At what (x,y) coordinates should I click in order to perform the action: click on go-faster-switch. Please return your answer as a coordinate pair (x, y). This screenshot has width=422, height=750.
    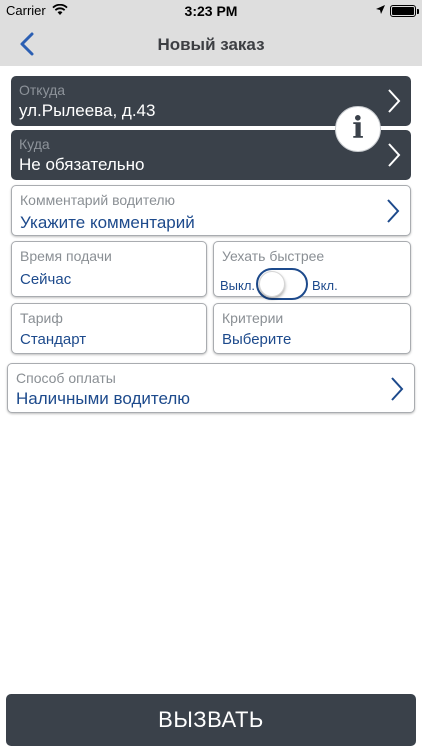
    Looking at the image, I should click on (282, 284).